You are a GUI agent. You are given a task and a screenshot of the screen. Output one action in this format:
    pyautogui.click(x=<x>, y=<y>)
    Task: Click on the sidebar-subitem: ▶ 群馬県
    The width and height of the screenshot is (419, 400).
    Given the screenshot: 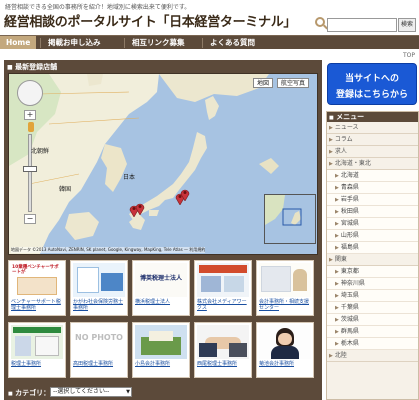 What is the action you would take?
    pyautogui.click(x=372, y=332)
    